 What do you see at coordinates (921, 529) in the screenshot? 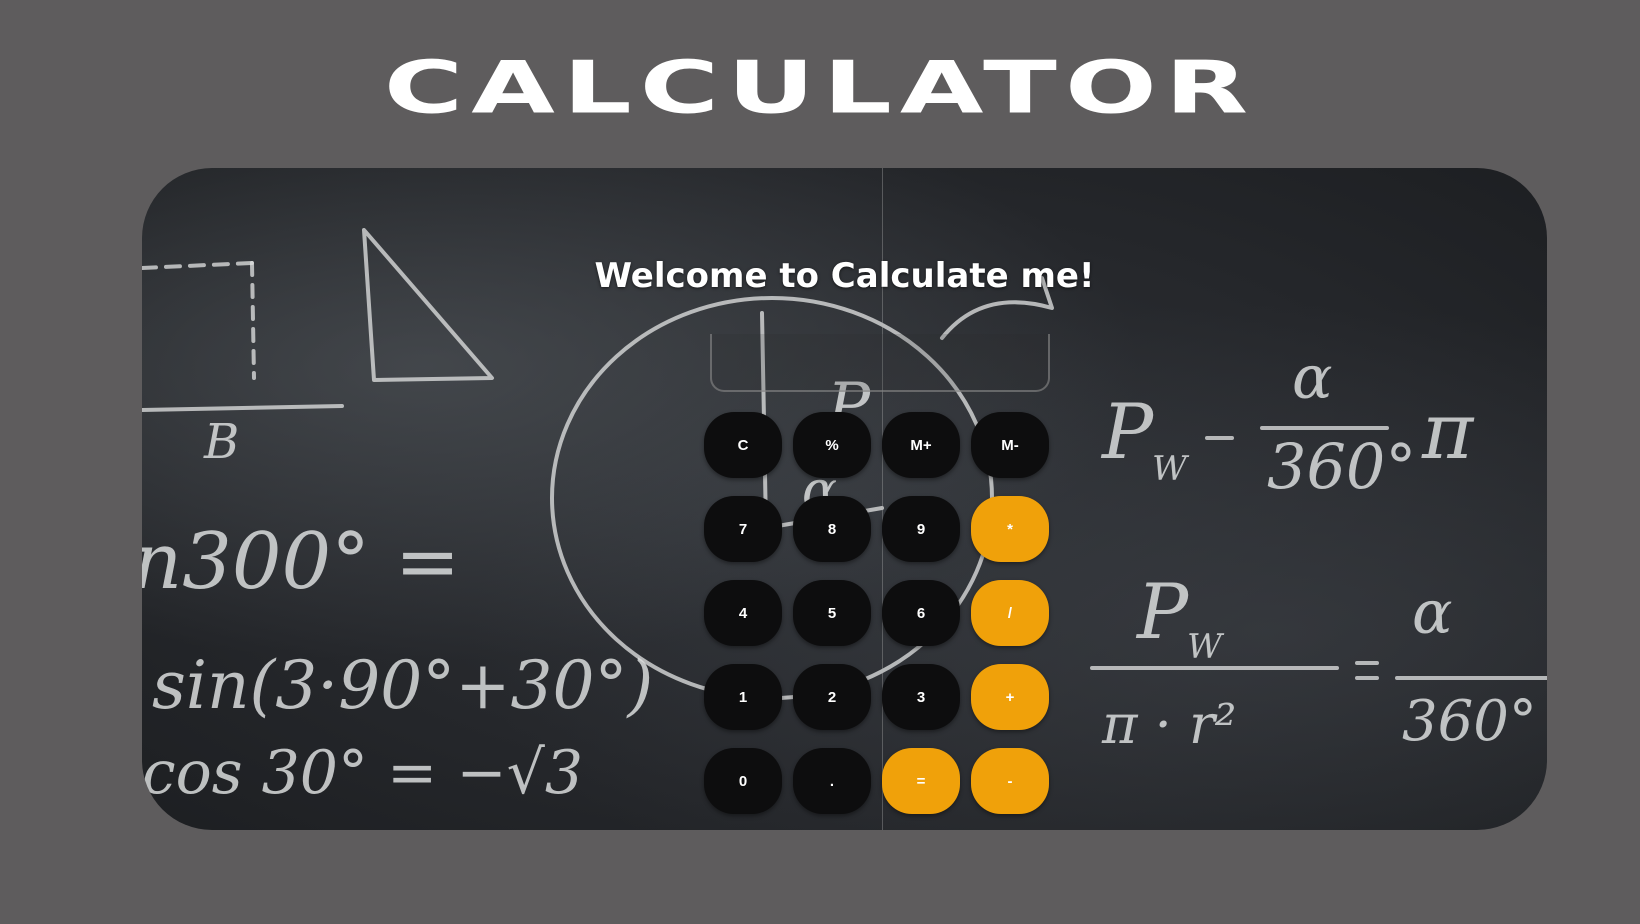
I see `digit-9-button: 9` at bounding box center [921, 529].